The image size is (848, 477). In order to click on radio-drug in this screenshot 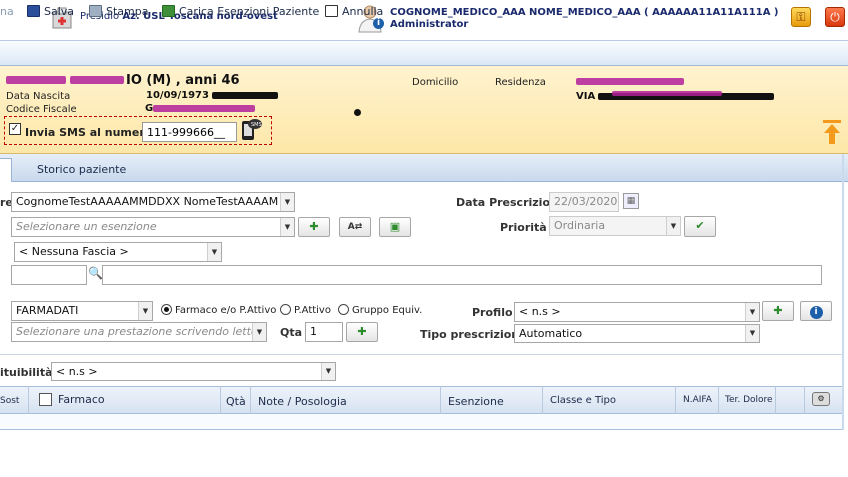, I will do `click(166, 309)`.